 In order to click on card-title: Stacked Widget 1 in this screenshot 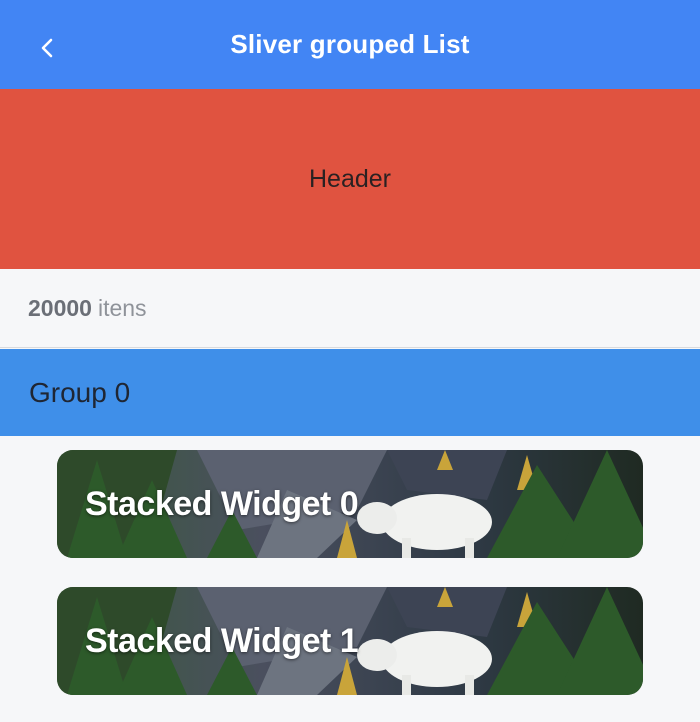, I will do `click(222, 640)`.